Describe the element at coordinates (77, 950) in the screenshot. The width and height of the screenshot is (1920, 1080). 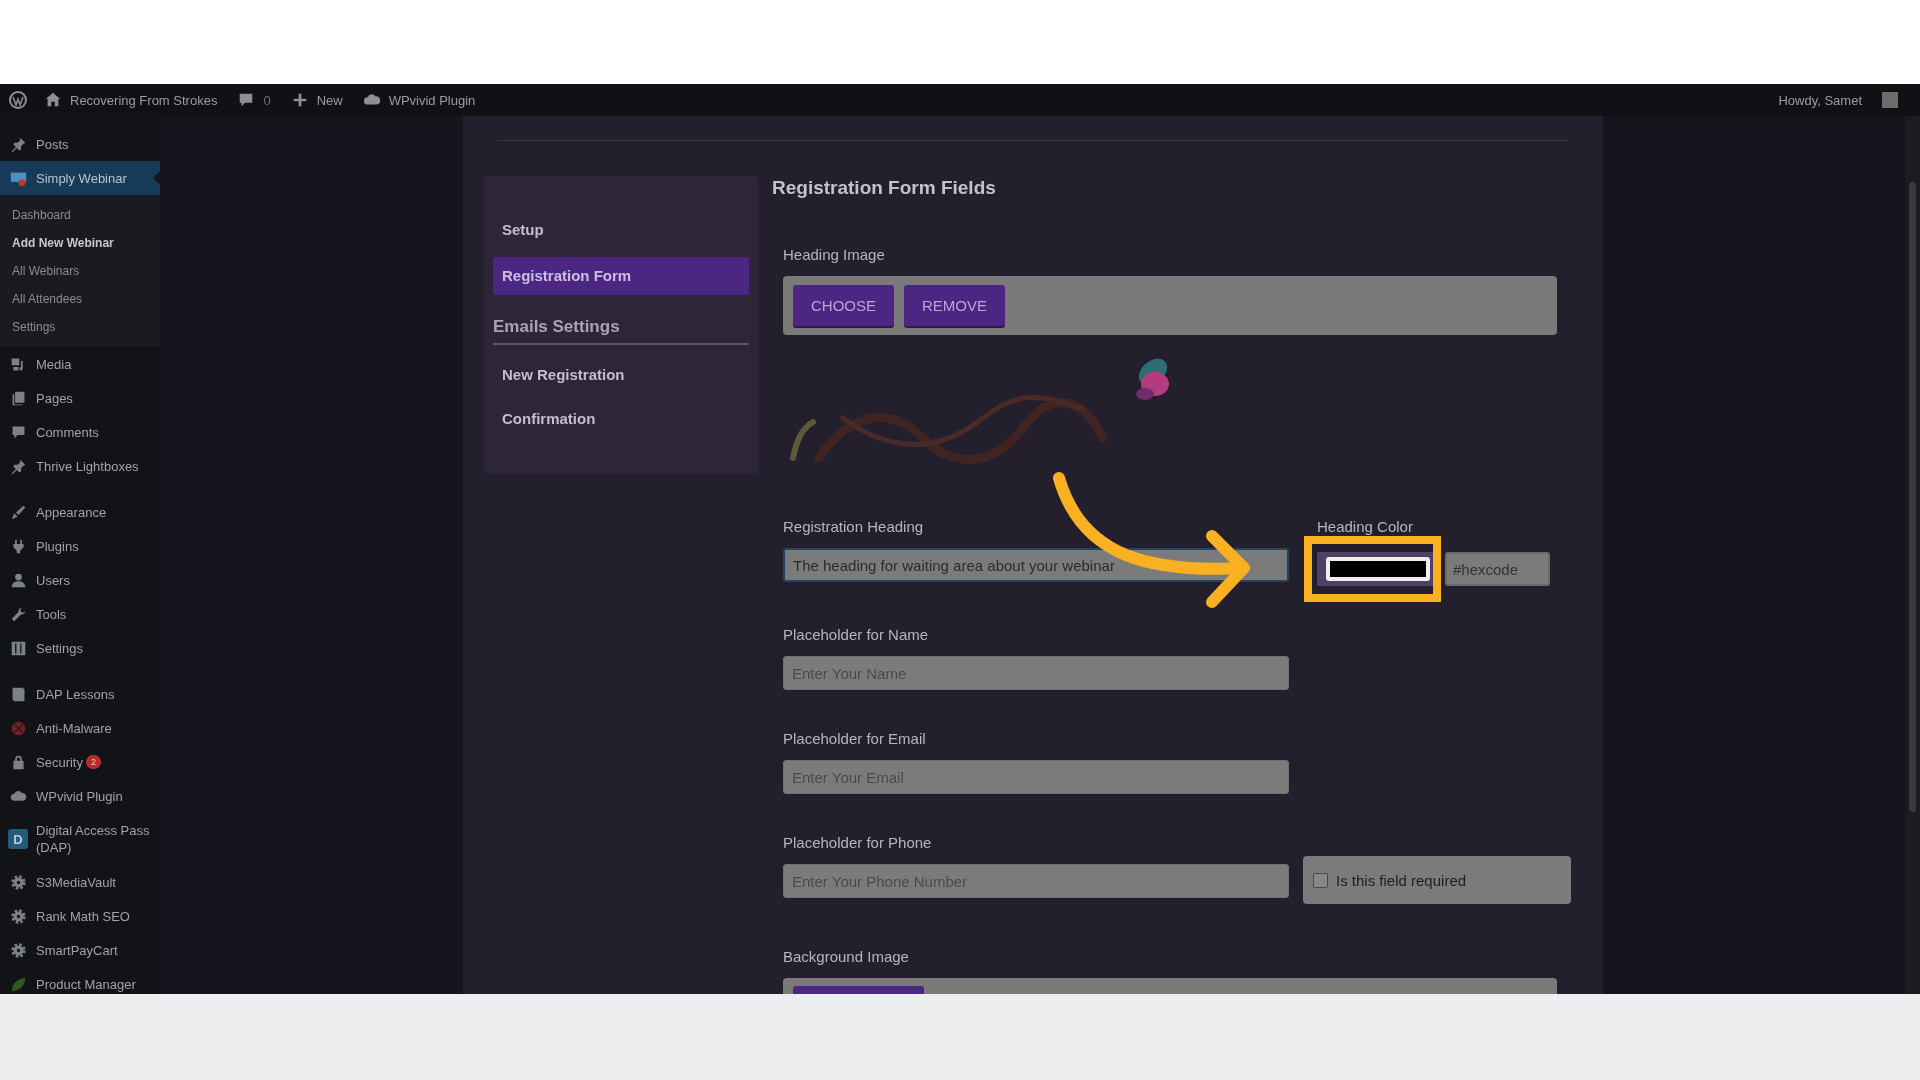
I see `menu-label: SmartPayCart` at that location.